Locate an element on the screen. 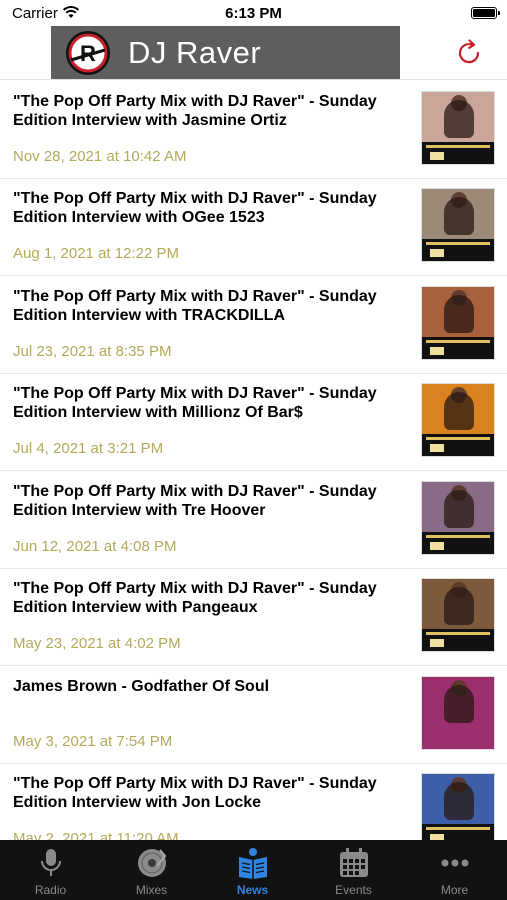 The height and width of the screenshot is (900, 507). brand-bar: R DJ Raver is located at coordinates (225, 52).